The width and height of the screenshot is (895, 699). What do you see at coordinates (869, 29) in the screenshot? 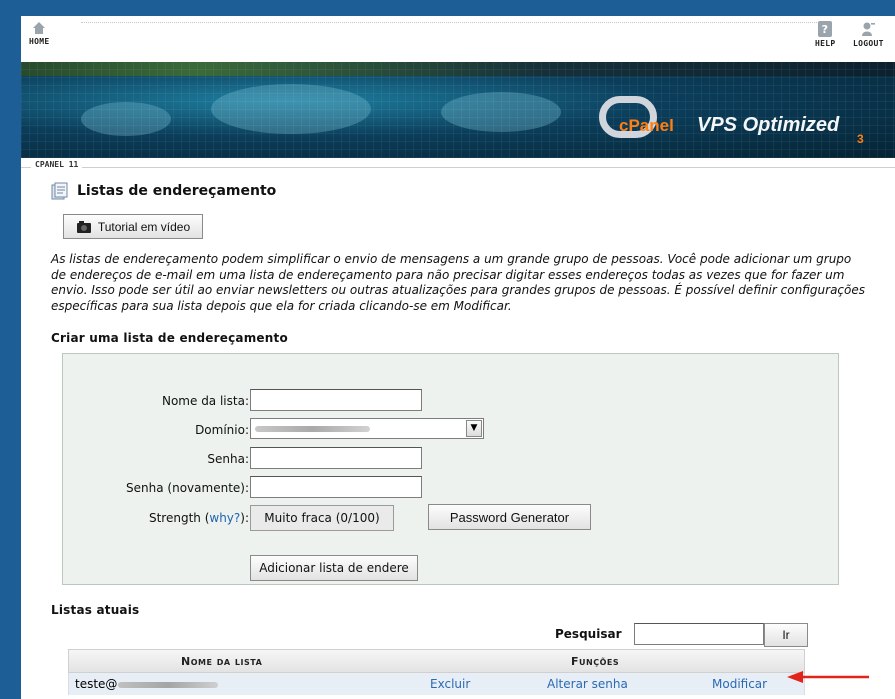
I see `logout-user-icon` at bounding box center [869, 29].